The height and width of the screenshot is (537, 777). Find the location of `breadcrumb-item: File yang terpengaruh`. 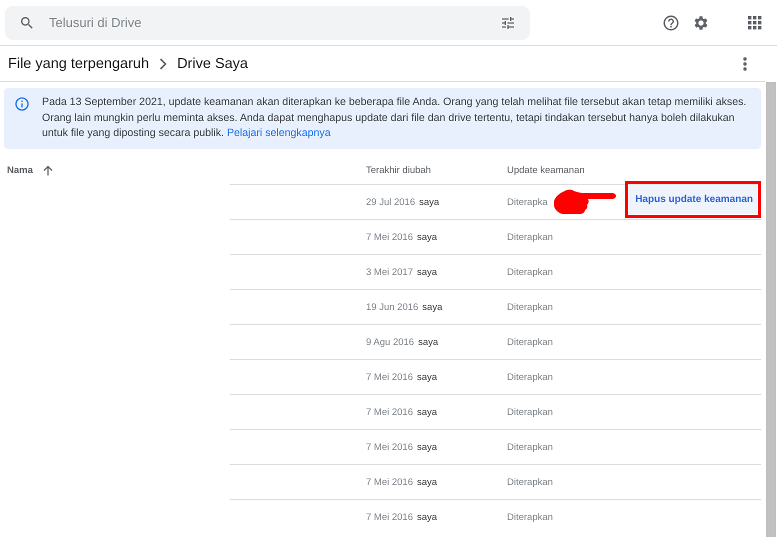

breadcrumb-item: File yang terpengaruh is located at coordinates (79, 64).